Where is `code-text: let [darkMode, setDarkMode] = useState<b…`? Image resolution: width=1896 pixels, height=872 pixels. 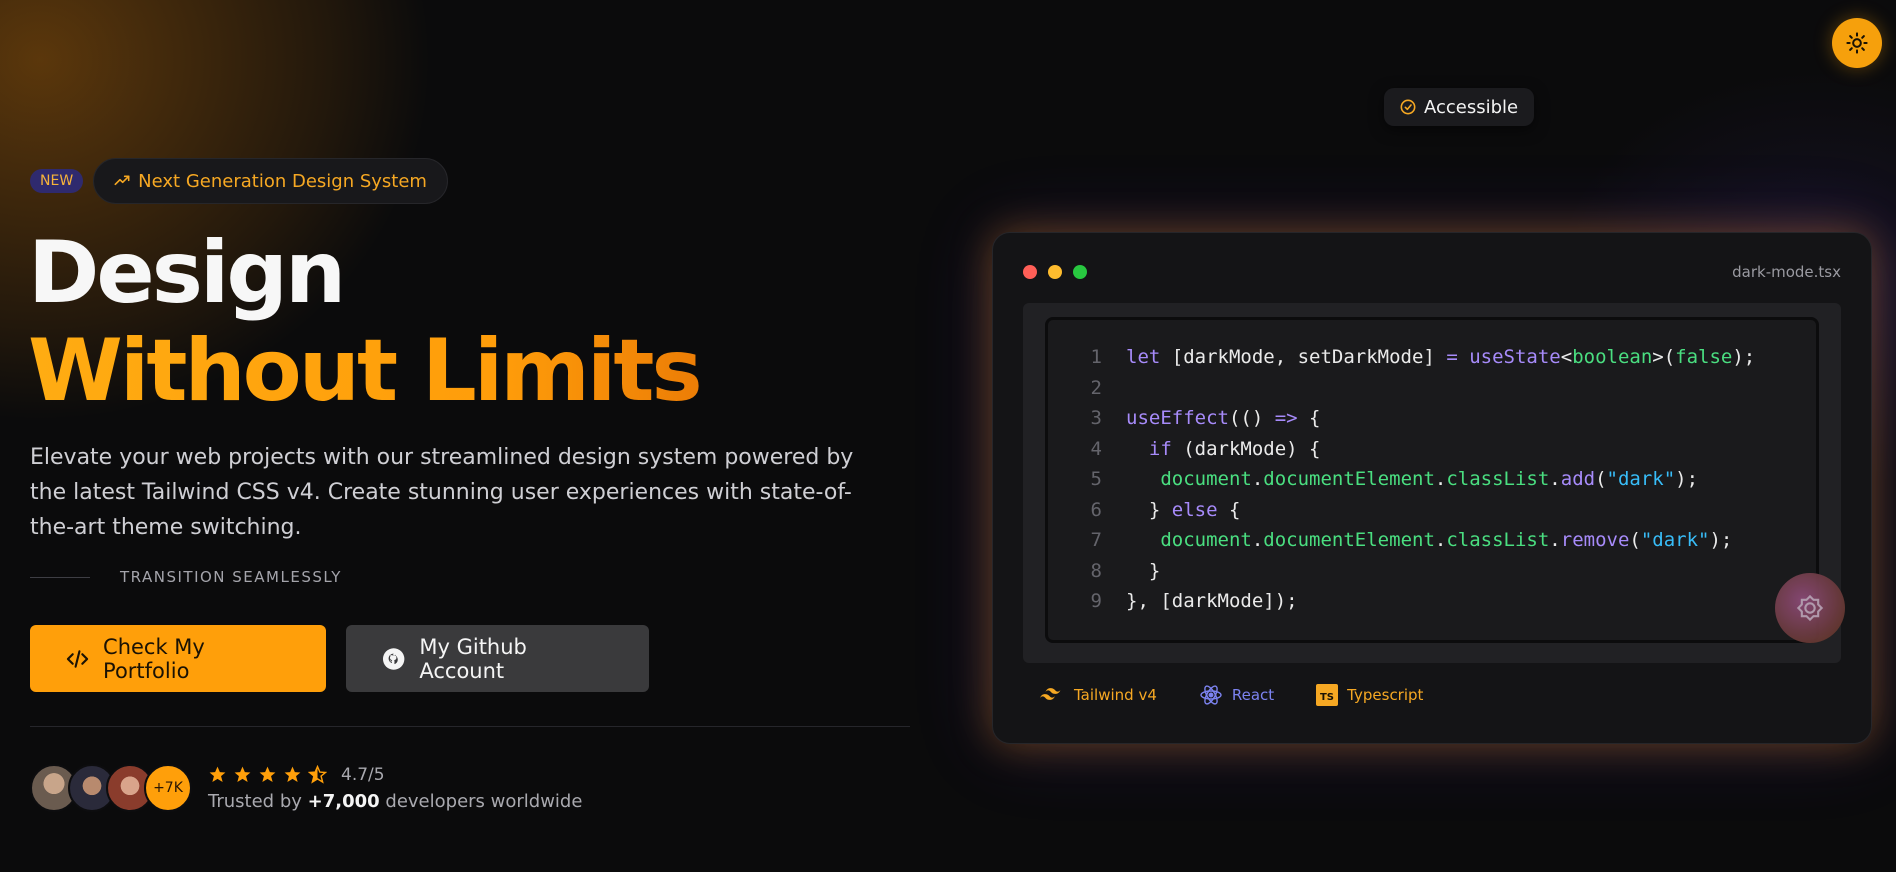
code-text: let [darkMode, setDarkMode] = useState<b… is located at coordinates (1441, 357).